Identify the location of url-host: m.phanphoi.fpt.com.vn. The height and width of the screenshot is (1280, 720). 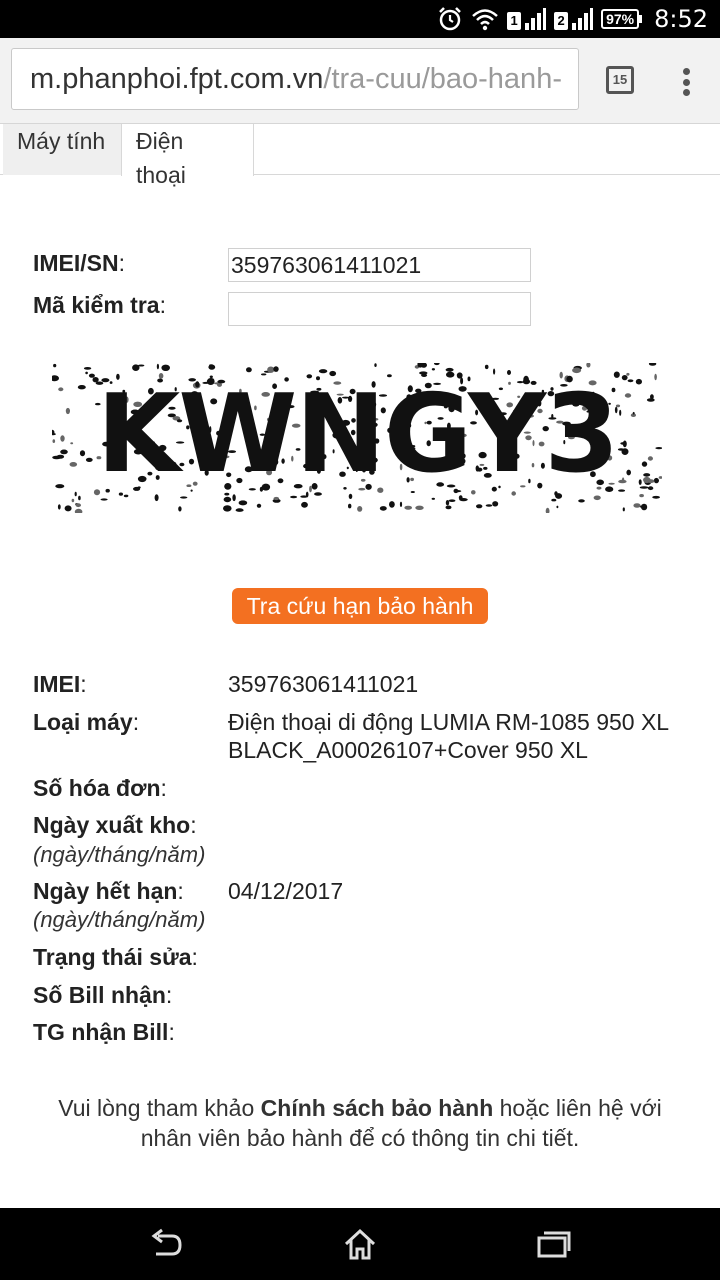
(177, 79).